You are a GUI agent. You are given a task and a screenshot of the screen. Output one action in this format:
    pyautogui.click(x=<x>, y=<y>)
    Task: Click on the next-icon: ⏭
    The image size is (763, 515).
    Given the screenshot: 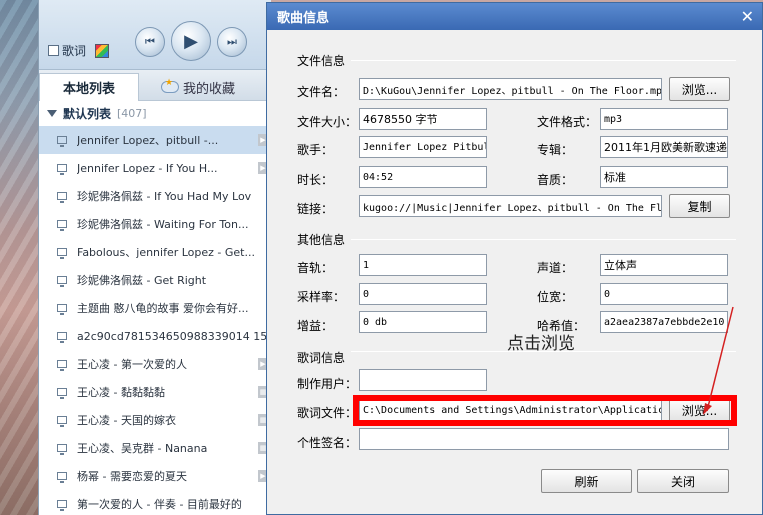 What is the action you would take?
    pyautogui.click(x=232, y=41)
    